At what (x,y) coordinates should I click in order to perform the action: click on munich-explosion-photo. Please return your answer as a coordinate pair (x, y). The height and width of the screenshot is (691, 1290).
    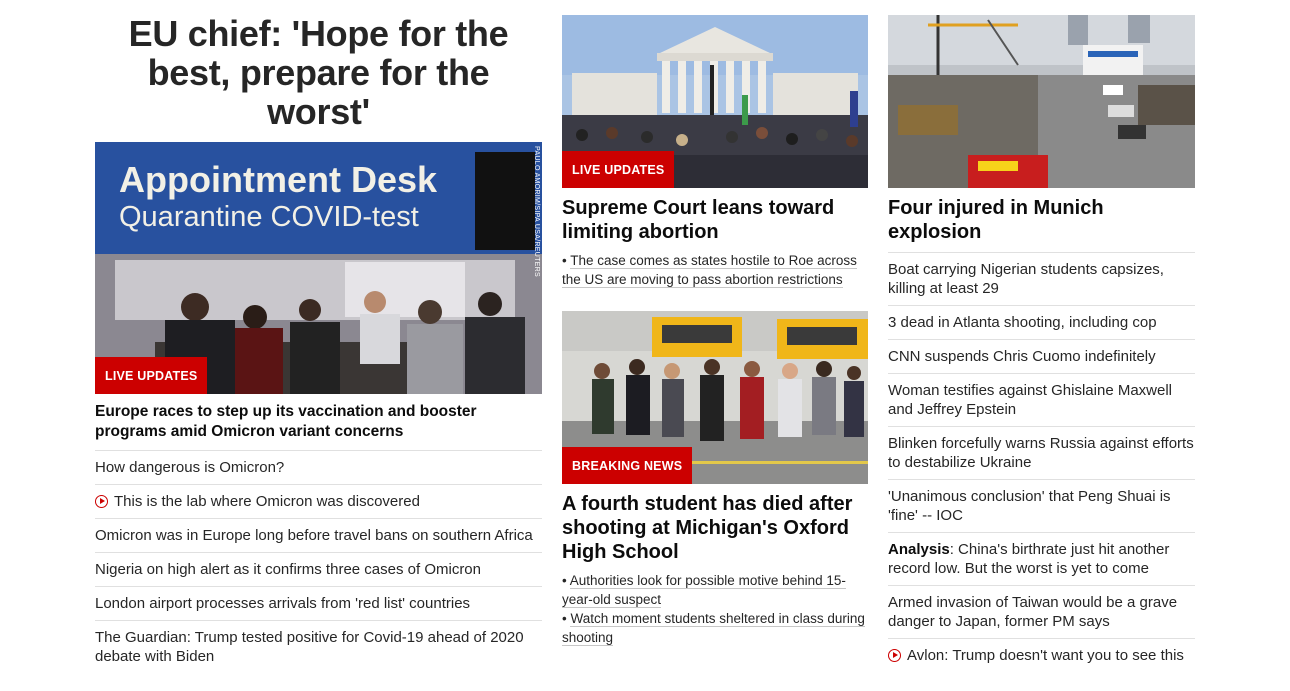
    Looking at the image, I should click on (1041, 101).